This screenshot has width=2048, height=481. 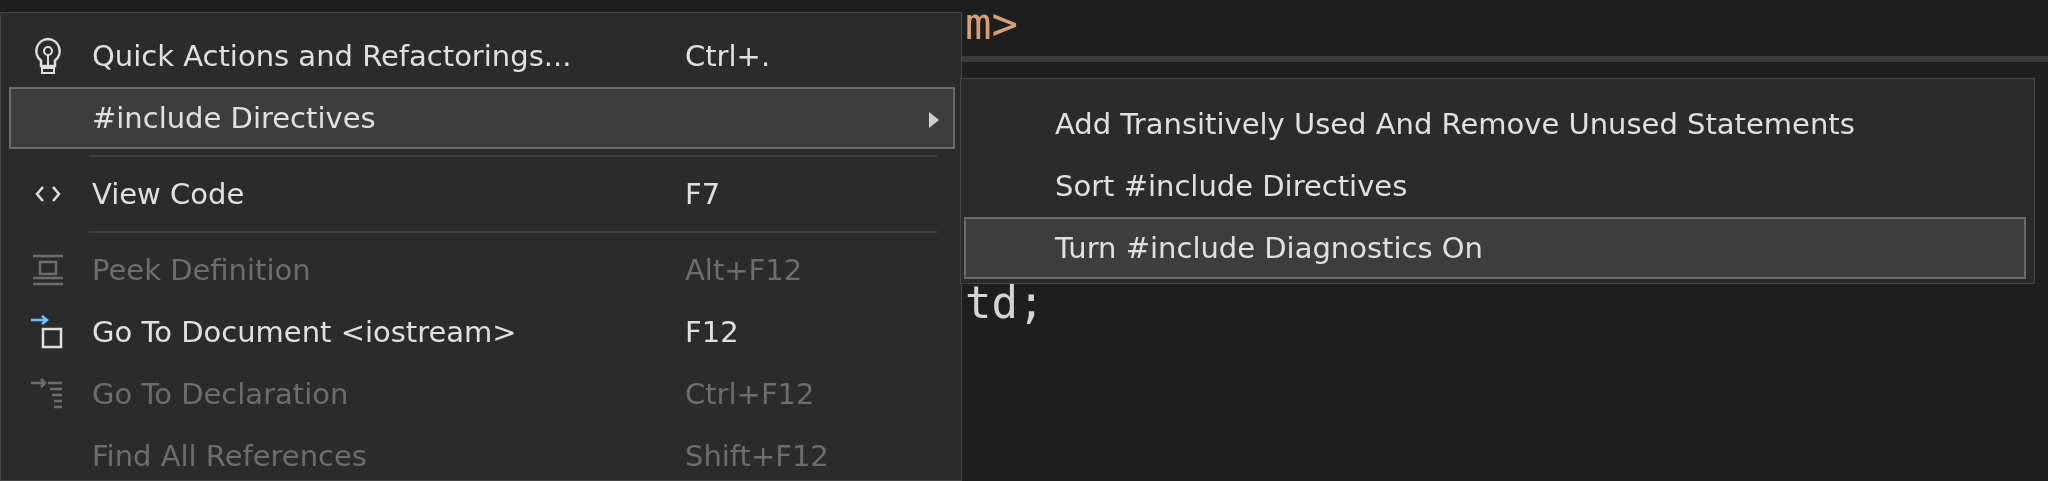 I want to click on menu-item: View Code F7, so click(x=482, y=194).